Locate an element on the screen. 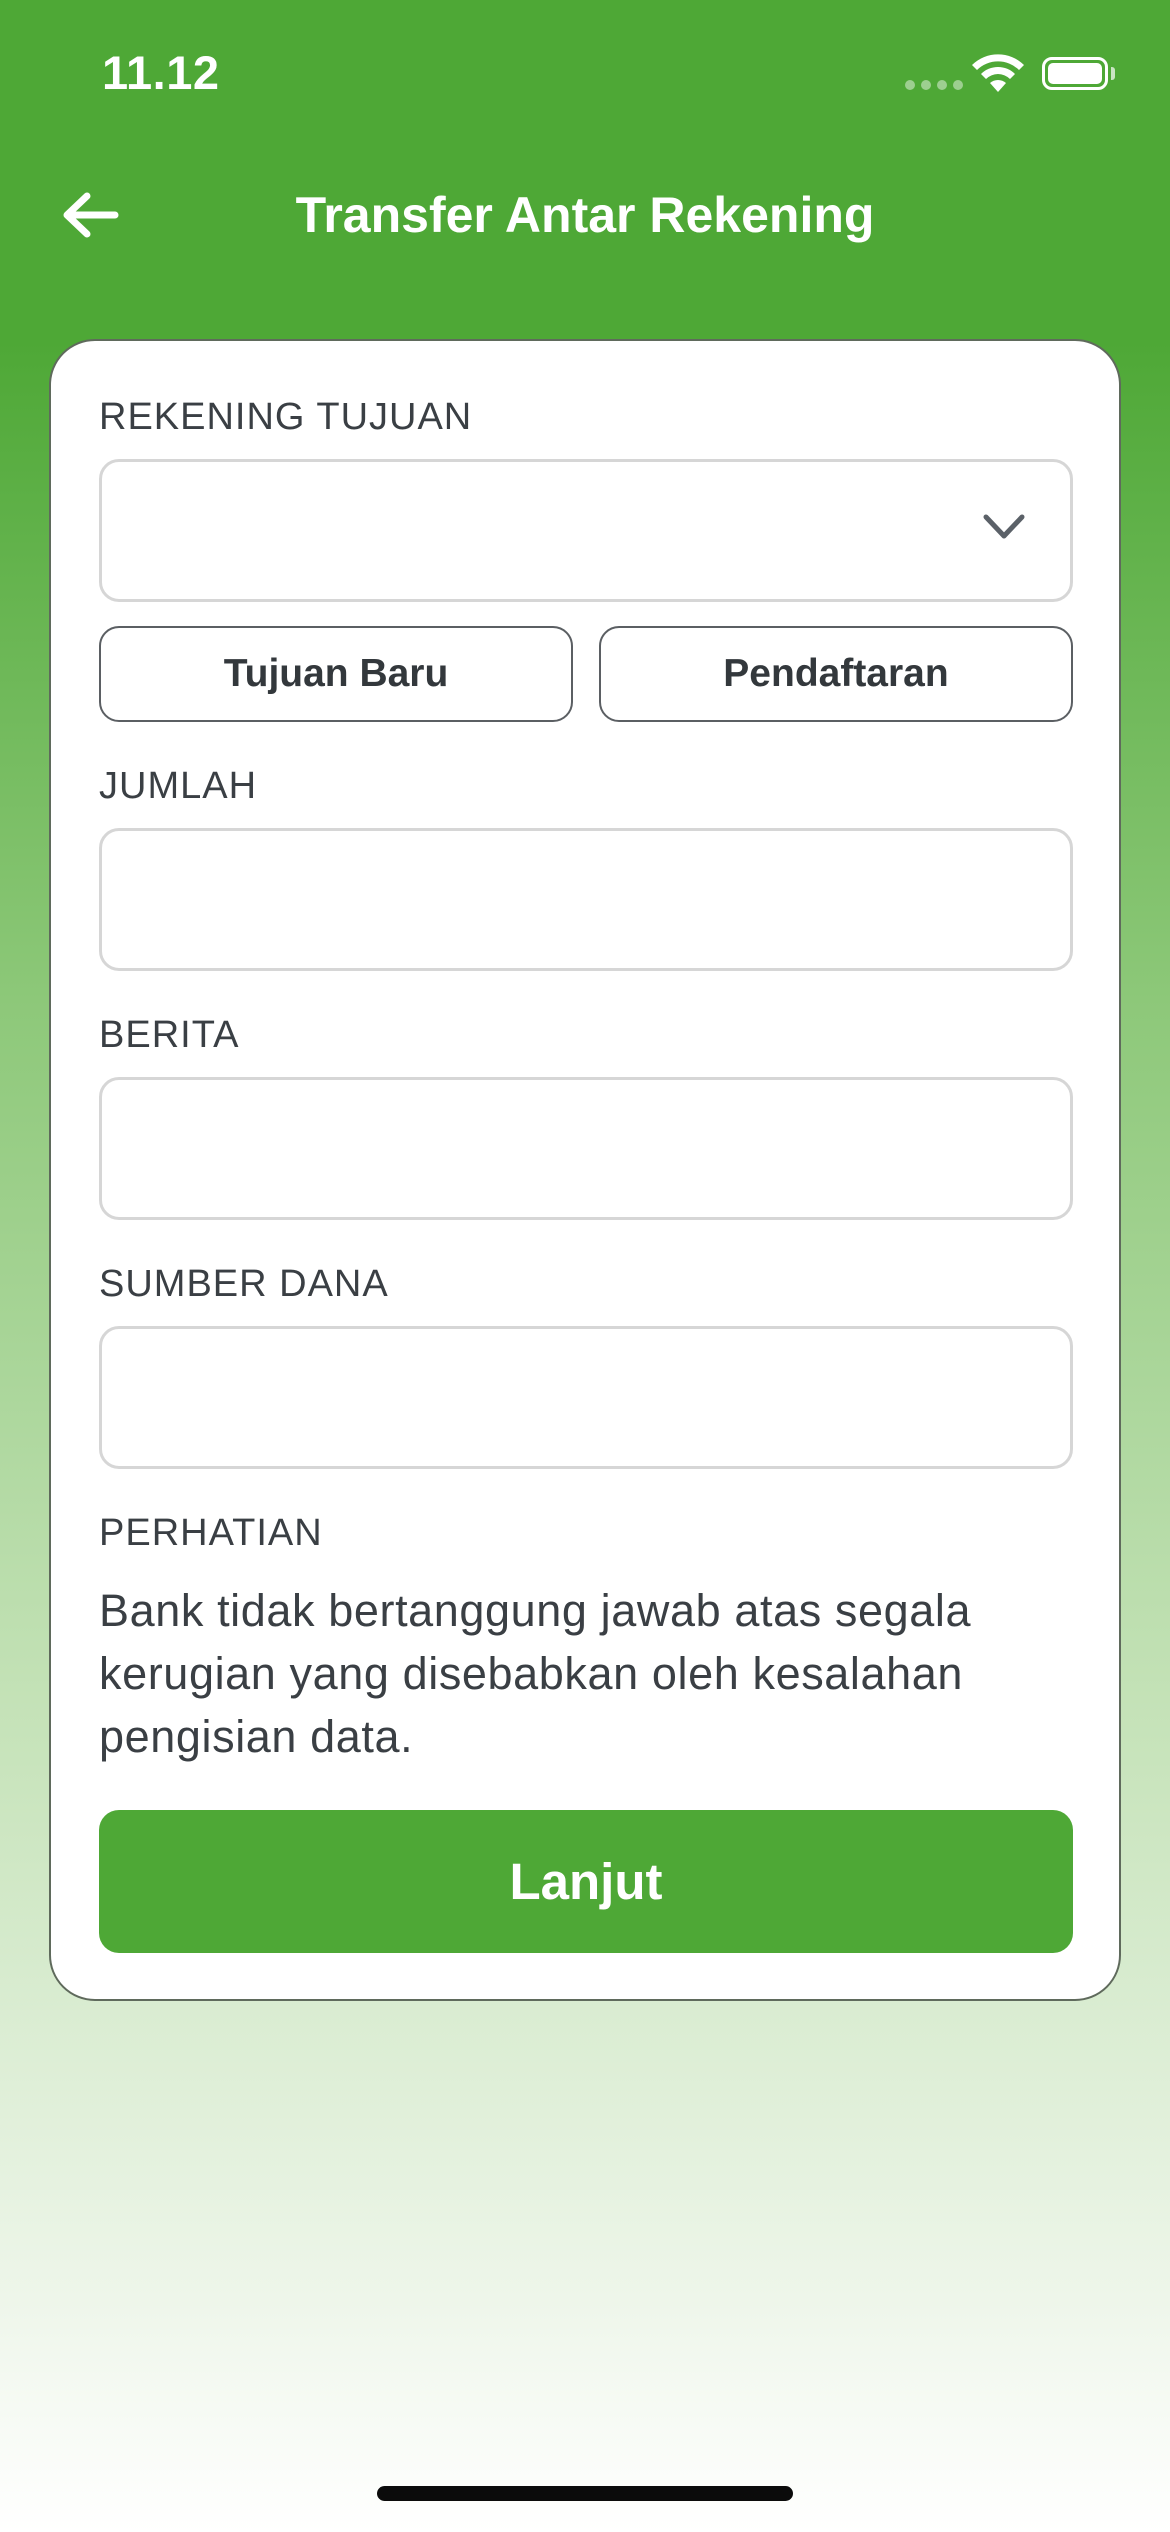 Image resolution: width=1170 pixels, height=2532 pixels. source-of-funds-input is located at coordinates (586, 1397).